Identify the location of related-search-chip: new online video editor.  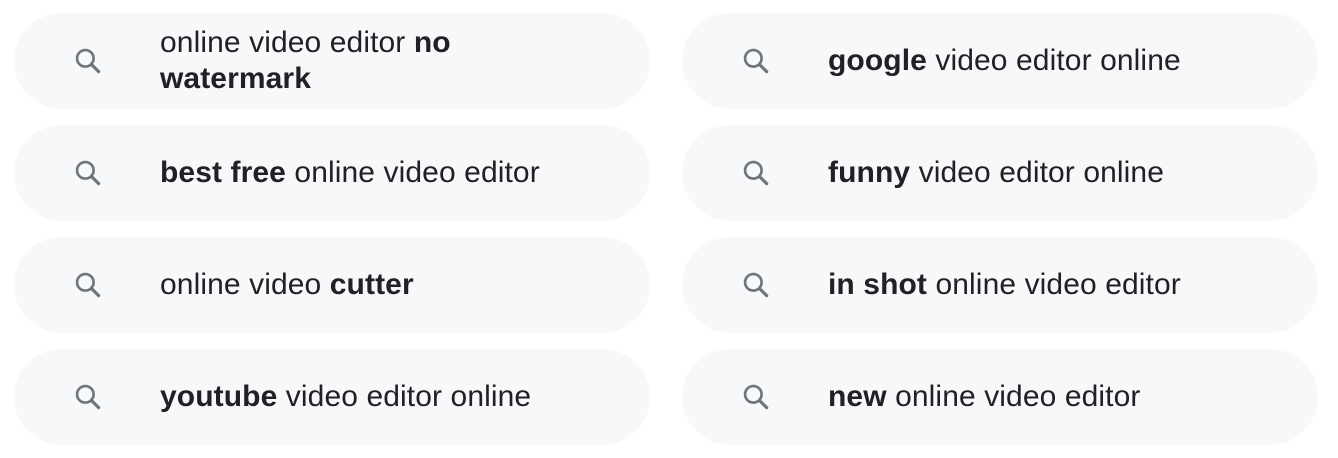
(1000, 397).